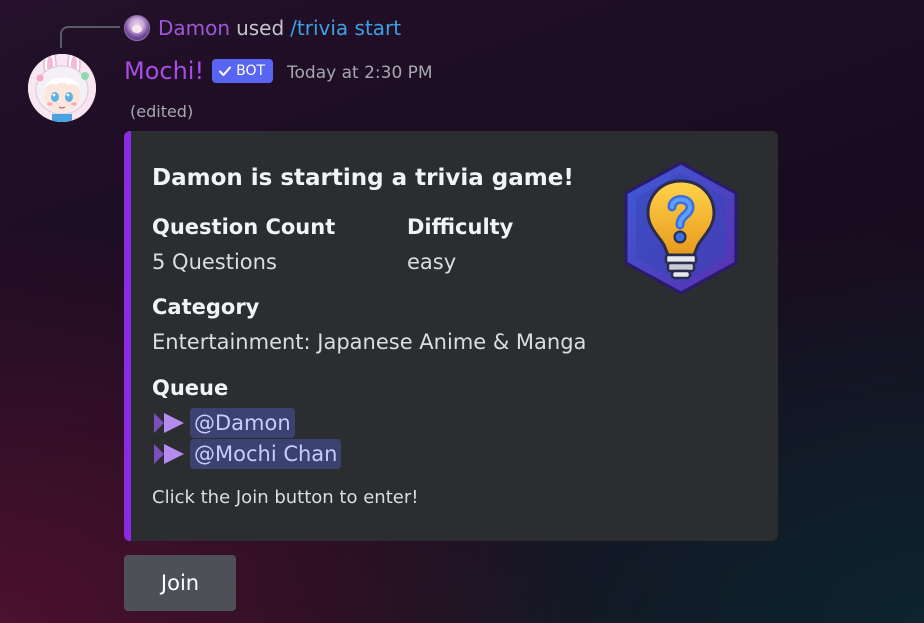 The width and height of the screenshot is (924, 623). What do you see at coordinates (369, 342) in the screenshot?
I see `field-category-value: Entertainment: Japanese Anime & Manga` at bounding box center [369, 342].